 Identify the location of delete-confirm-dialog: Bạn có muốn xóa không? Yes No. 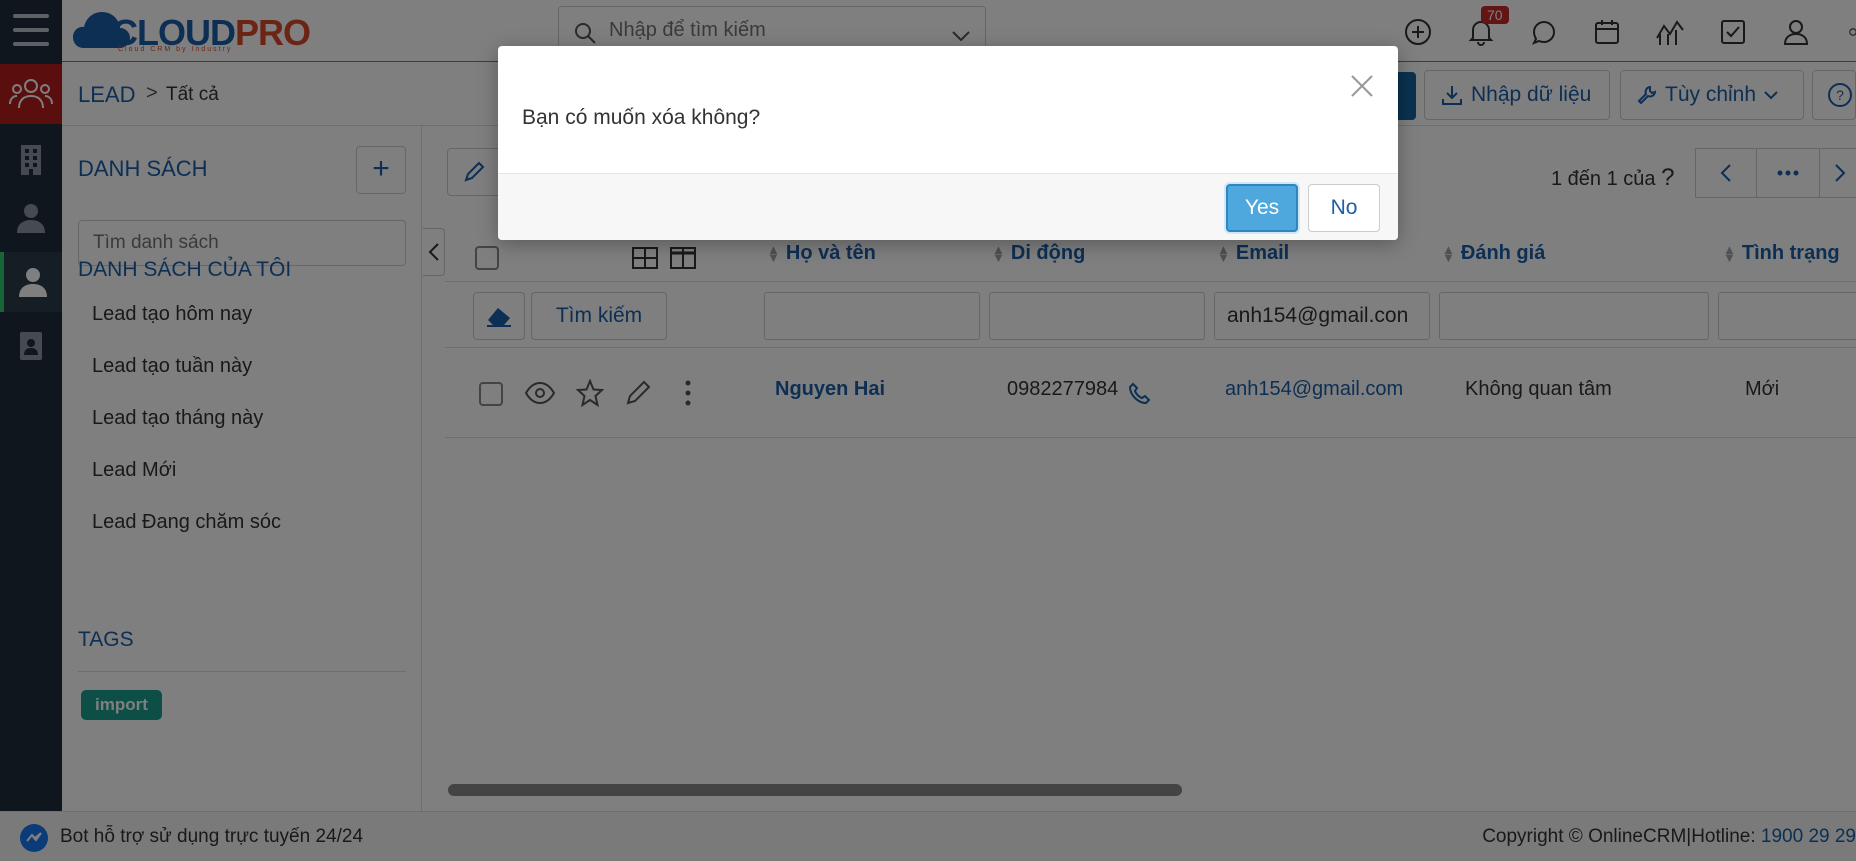
(948, 143).